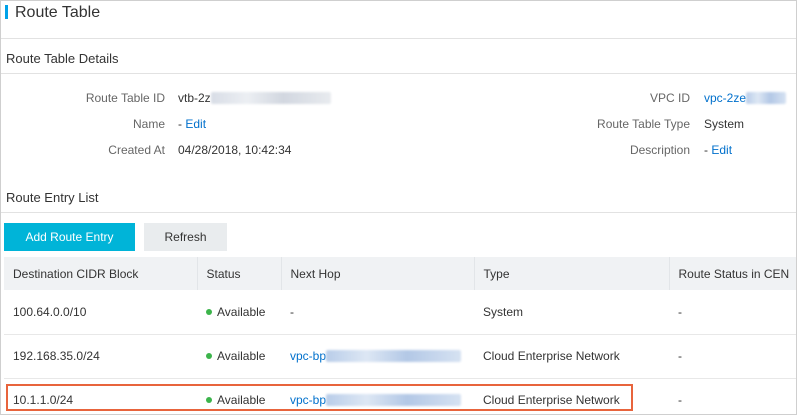 Image resolution: width=797 pixels, height=415 pixels. What do you see at coordinates (270, 98) in the screenshot?
I see `redacted-id` at bounding box center [270, 98].